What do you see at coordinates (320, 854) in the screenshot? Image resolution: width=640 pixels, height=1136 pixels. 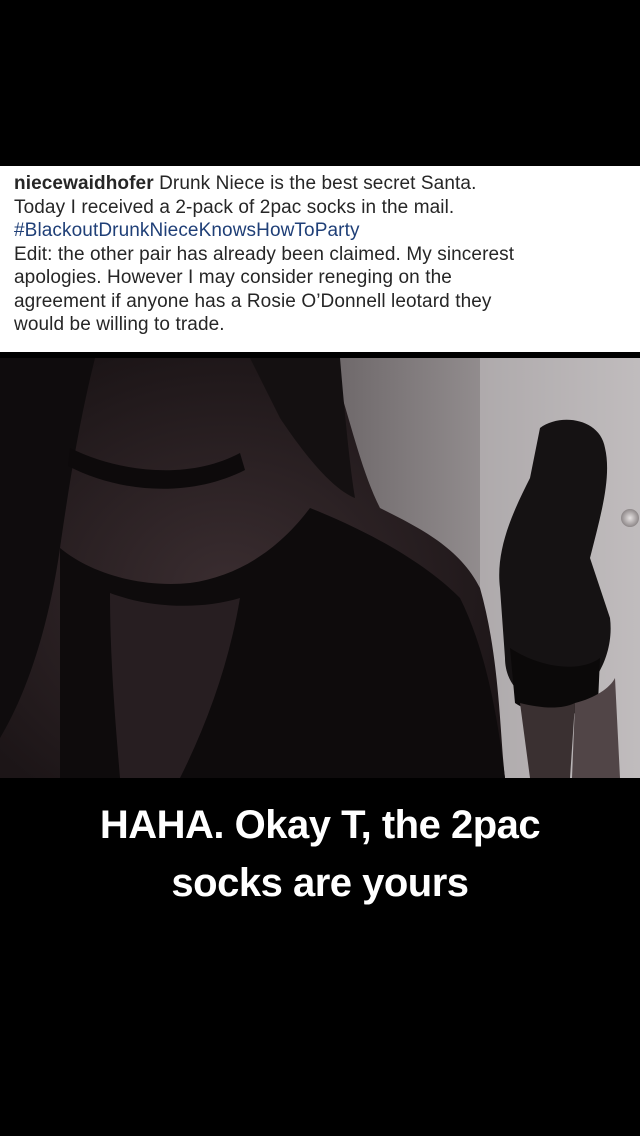 I see `story-overlay-text: HAHA. Okay T, the 2pac socks are yours` at bounding box center [320, 854].